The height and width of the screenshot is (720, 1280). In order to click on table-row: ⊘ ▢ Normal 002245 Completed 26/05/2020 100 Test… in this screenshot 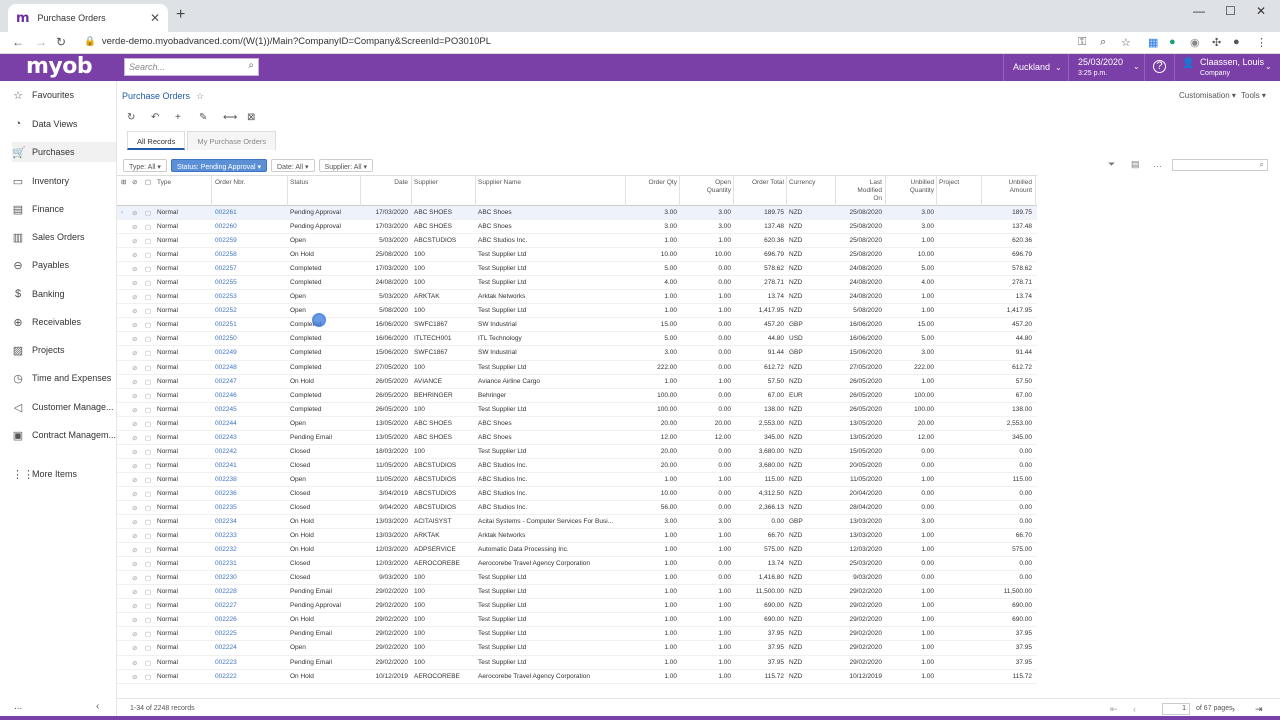, I will do `click(577, 410)`.